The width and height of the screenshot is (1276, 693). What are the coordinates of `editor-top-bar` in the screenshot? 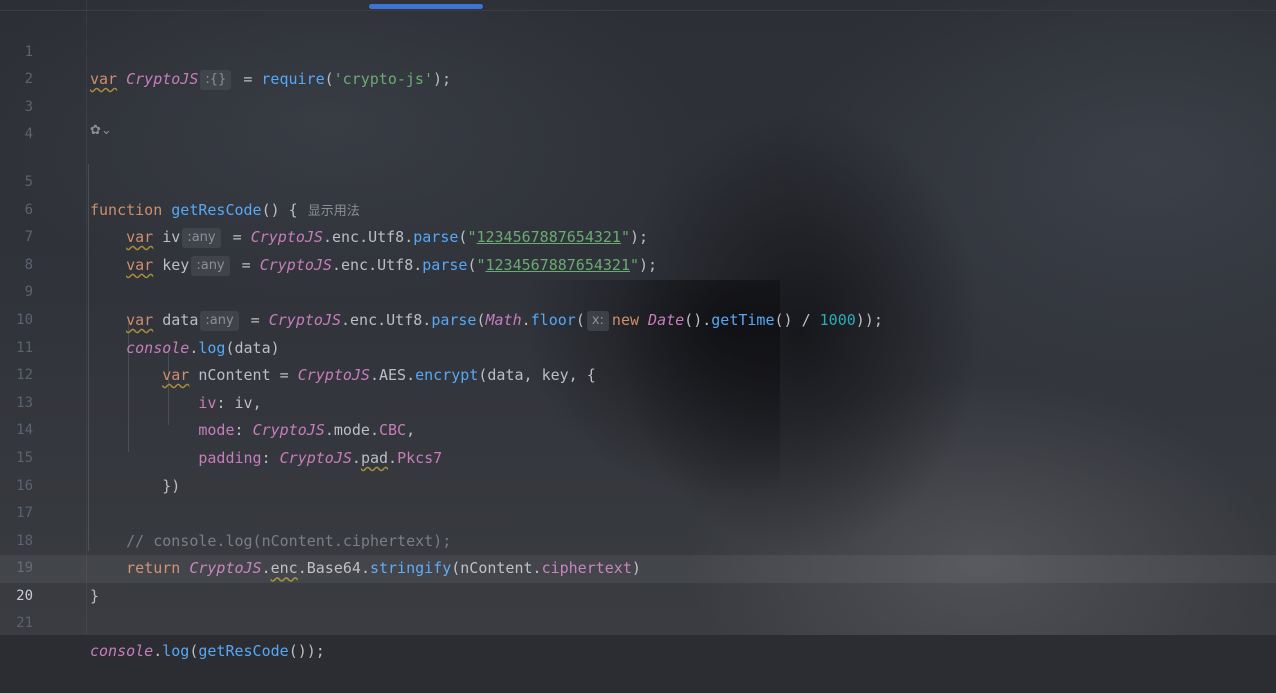 It's located at (638, 5).